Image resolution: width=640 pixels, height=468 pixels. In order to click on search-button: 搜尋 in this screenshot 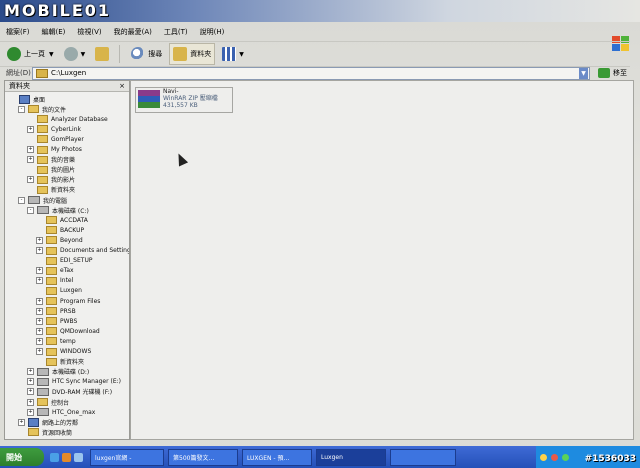, I will do `click(146, 54)`.